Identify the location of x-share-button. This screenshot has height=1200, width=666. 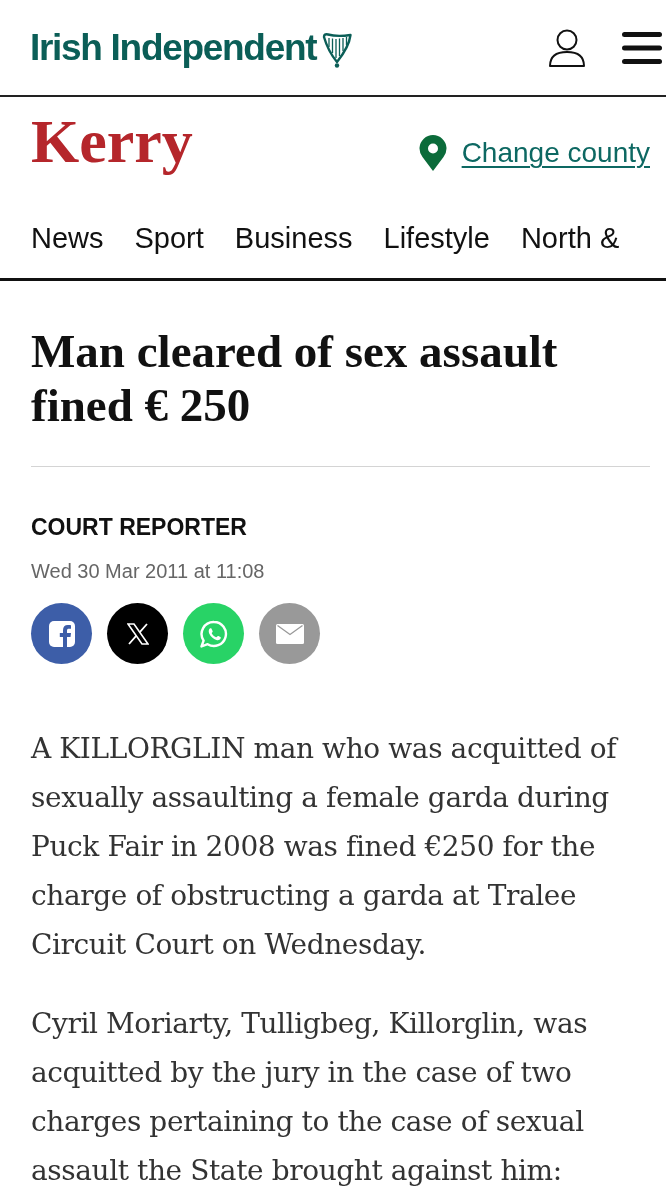
(137, 633).